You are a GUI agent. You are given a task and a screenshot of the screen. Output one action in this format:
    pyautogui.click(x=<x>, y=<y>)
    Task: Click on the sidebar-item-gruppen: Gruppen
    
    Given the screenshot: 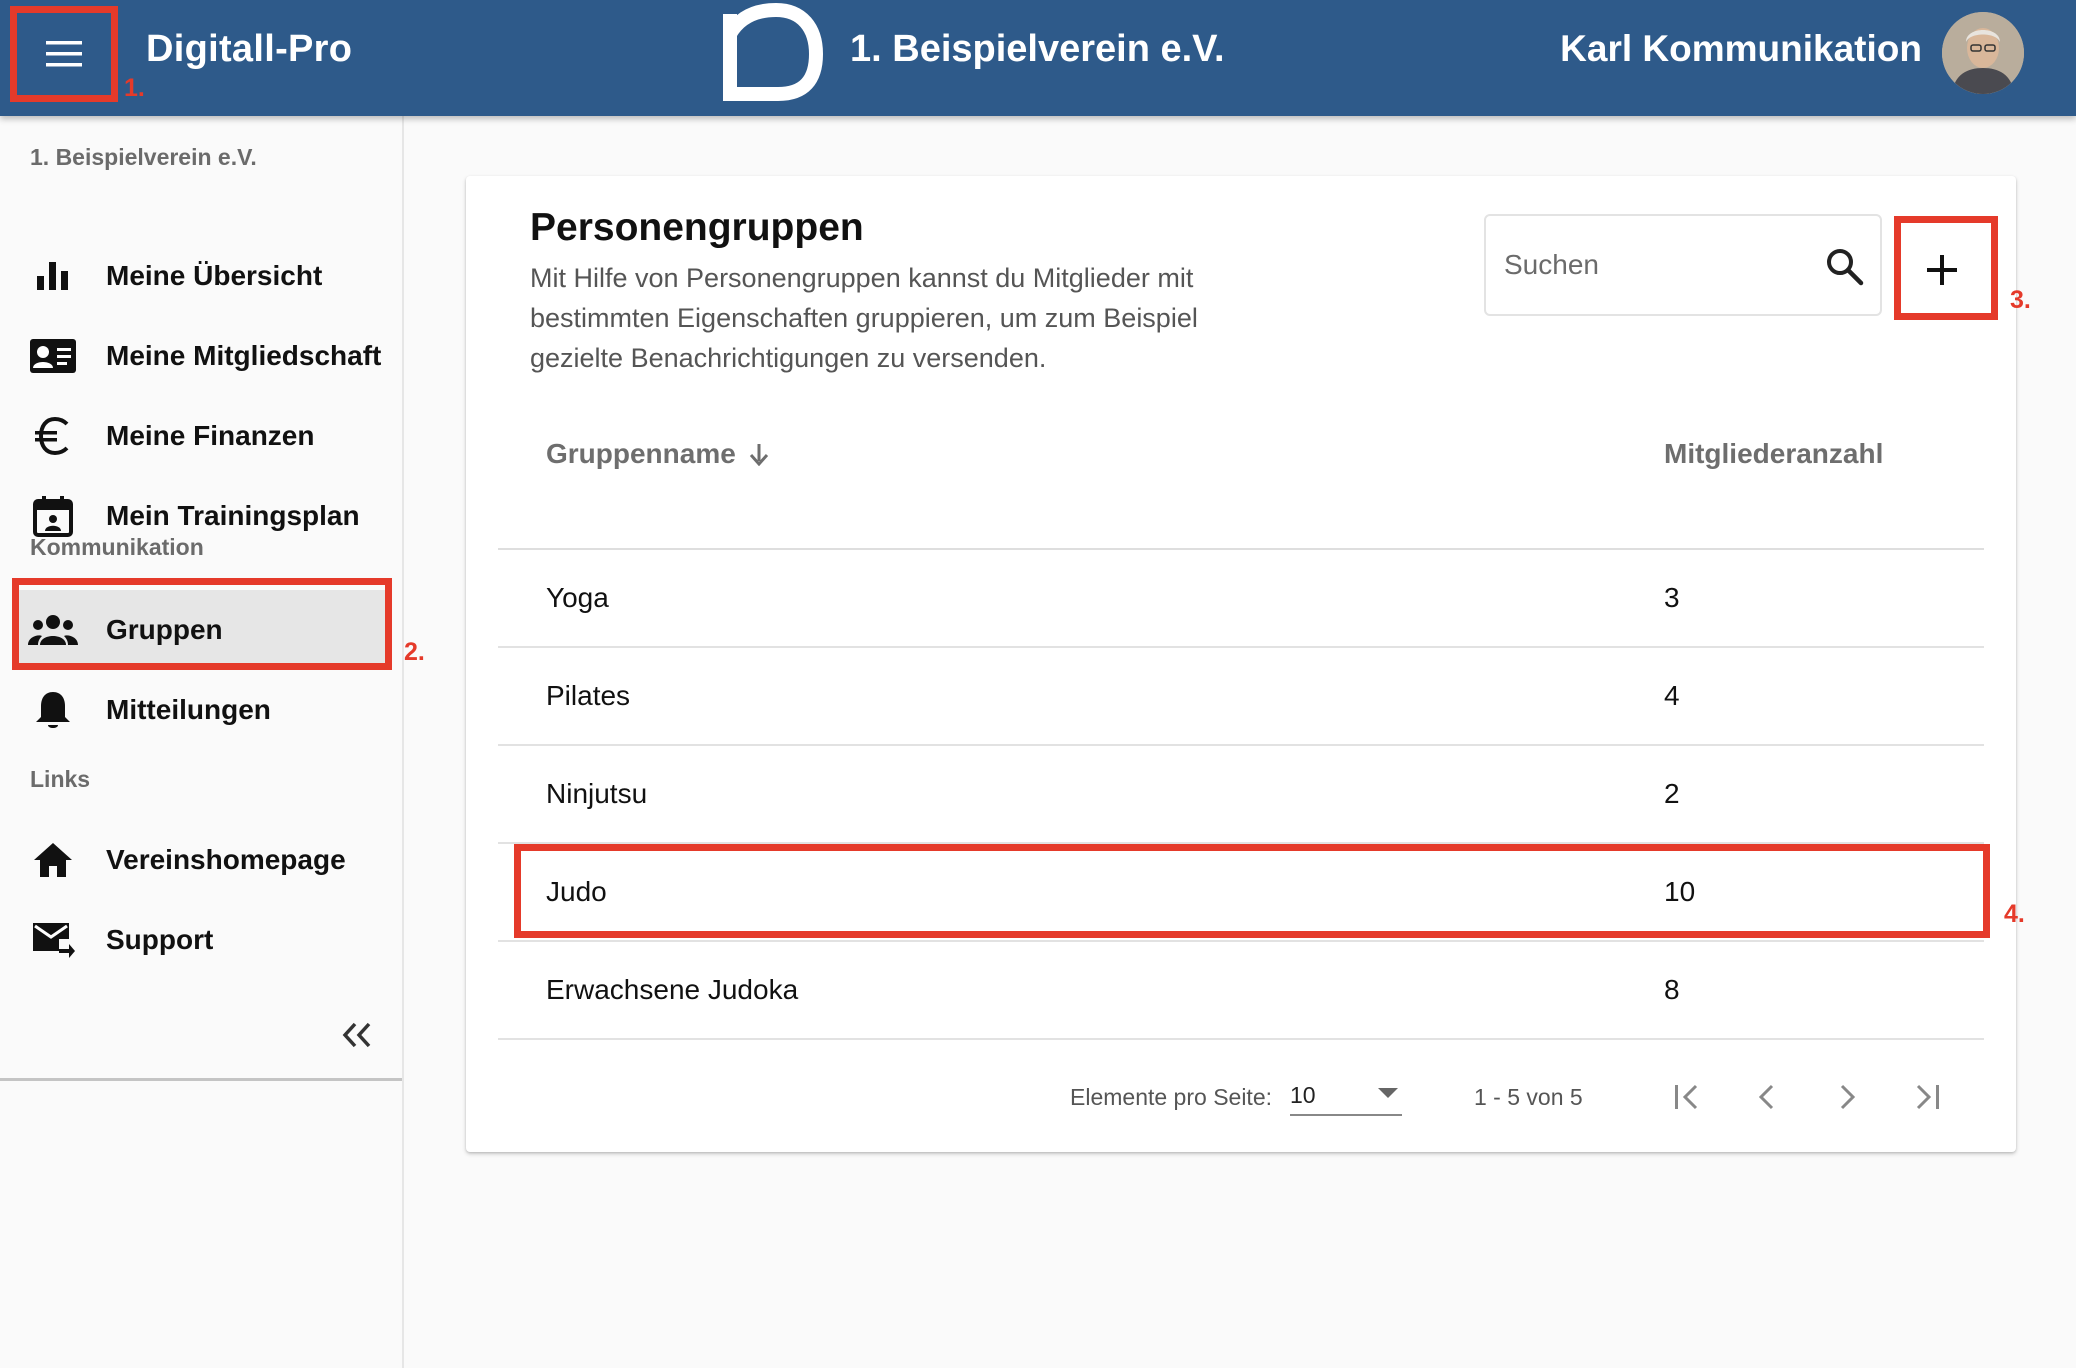 What is the action you would take?
    pyautogui.click(x=201, y=630)
    